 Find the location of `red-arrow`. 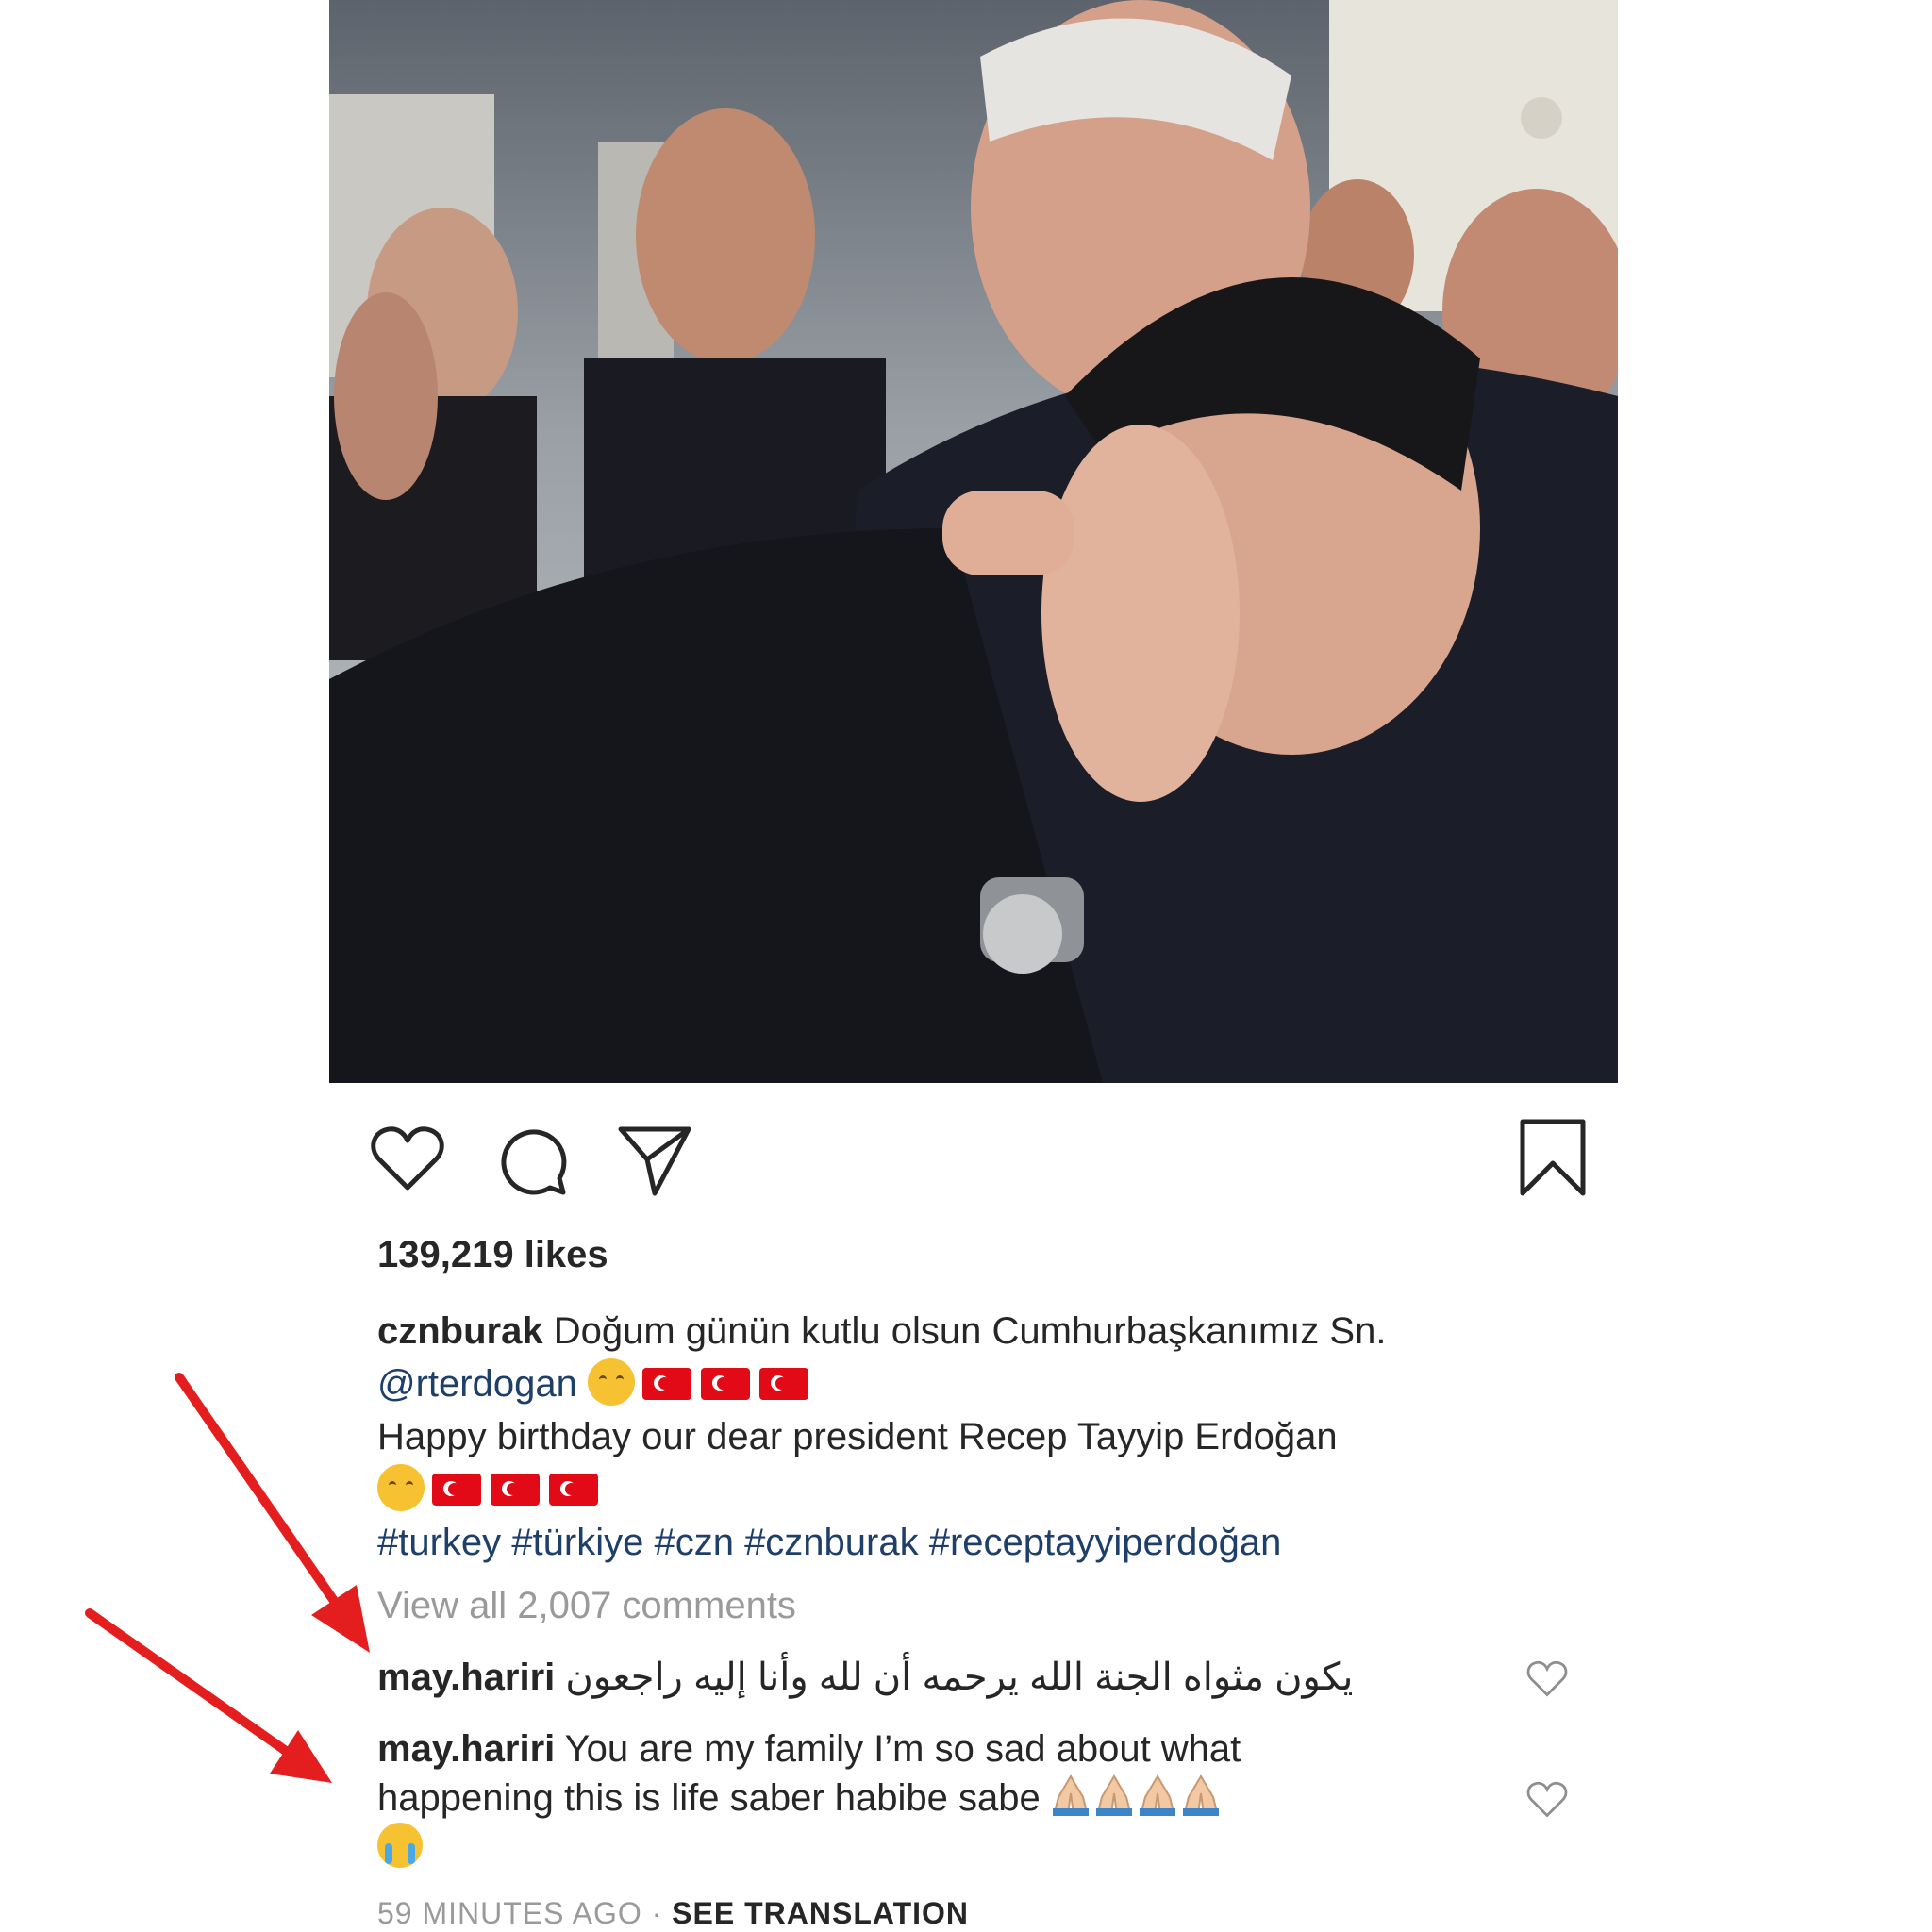

red-arrow is located at coordinates (228, 1578).